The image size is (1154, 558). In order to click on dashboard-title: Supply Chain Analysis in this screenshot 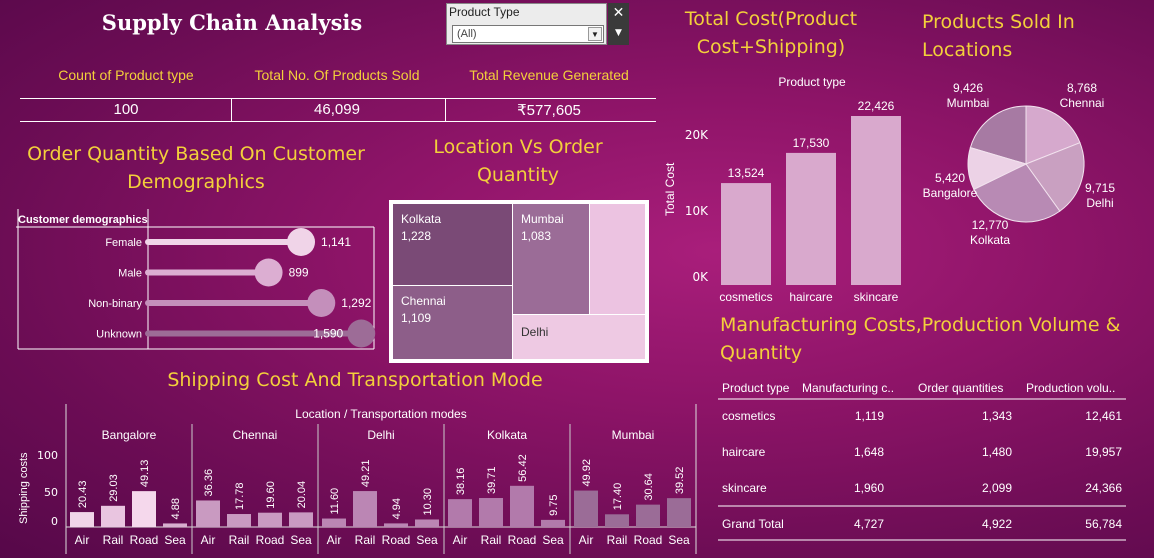, I will do `click(232, 22)`.